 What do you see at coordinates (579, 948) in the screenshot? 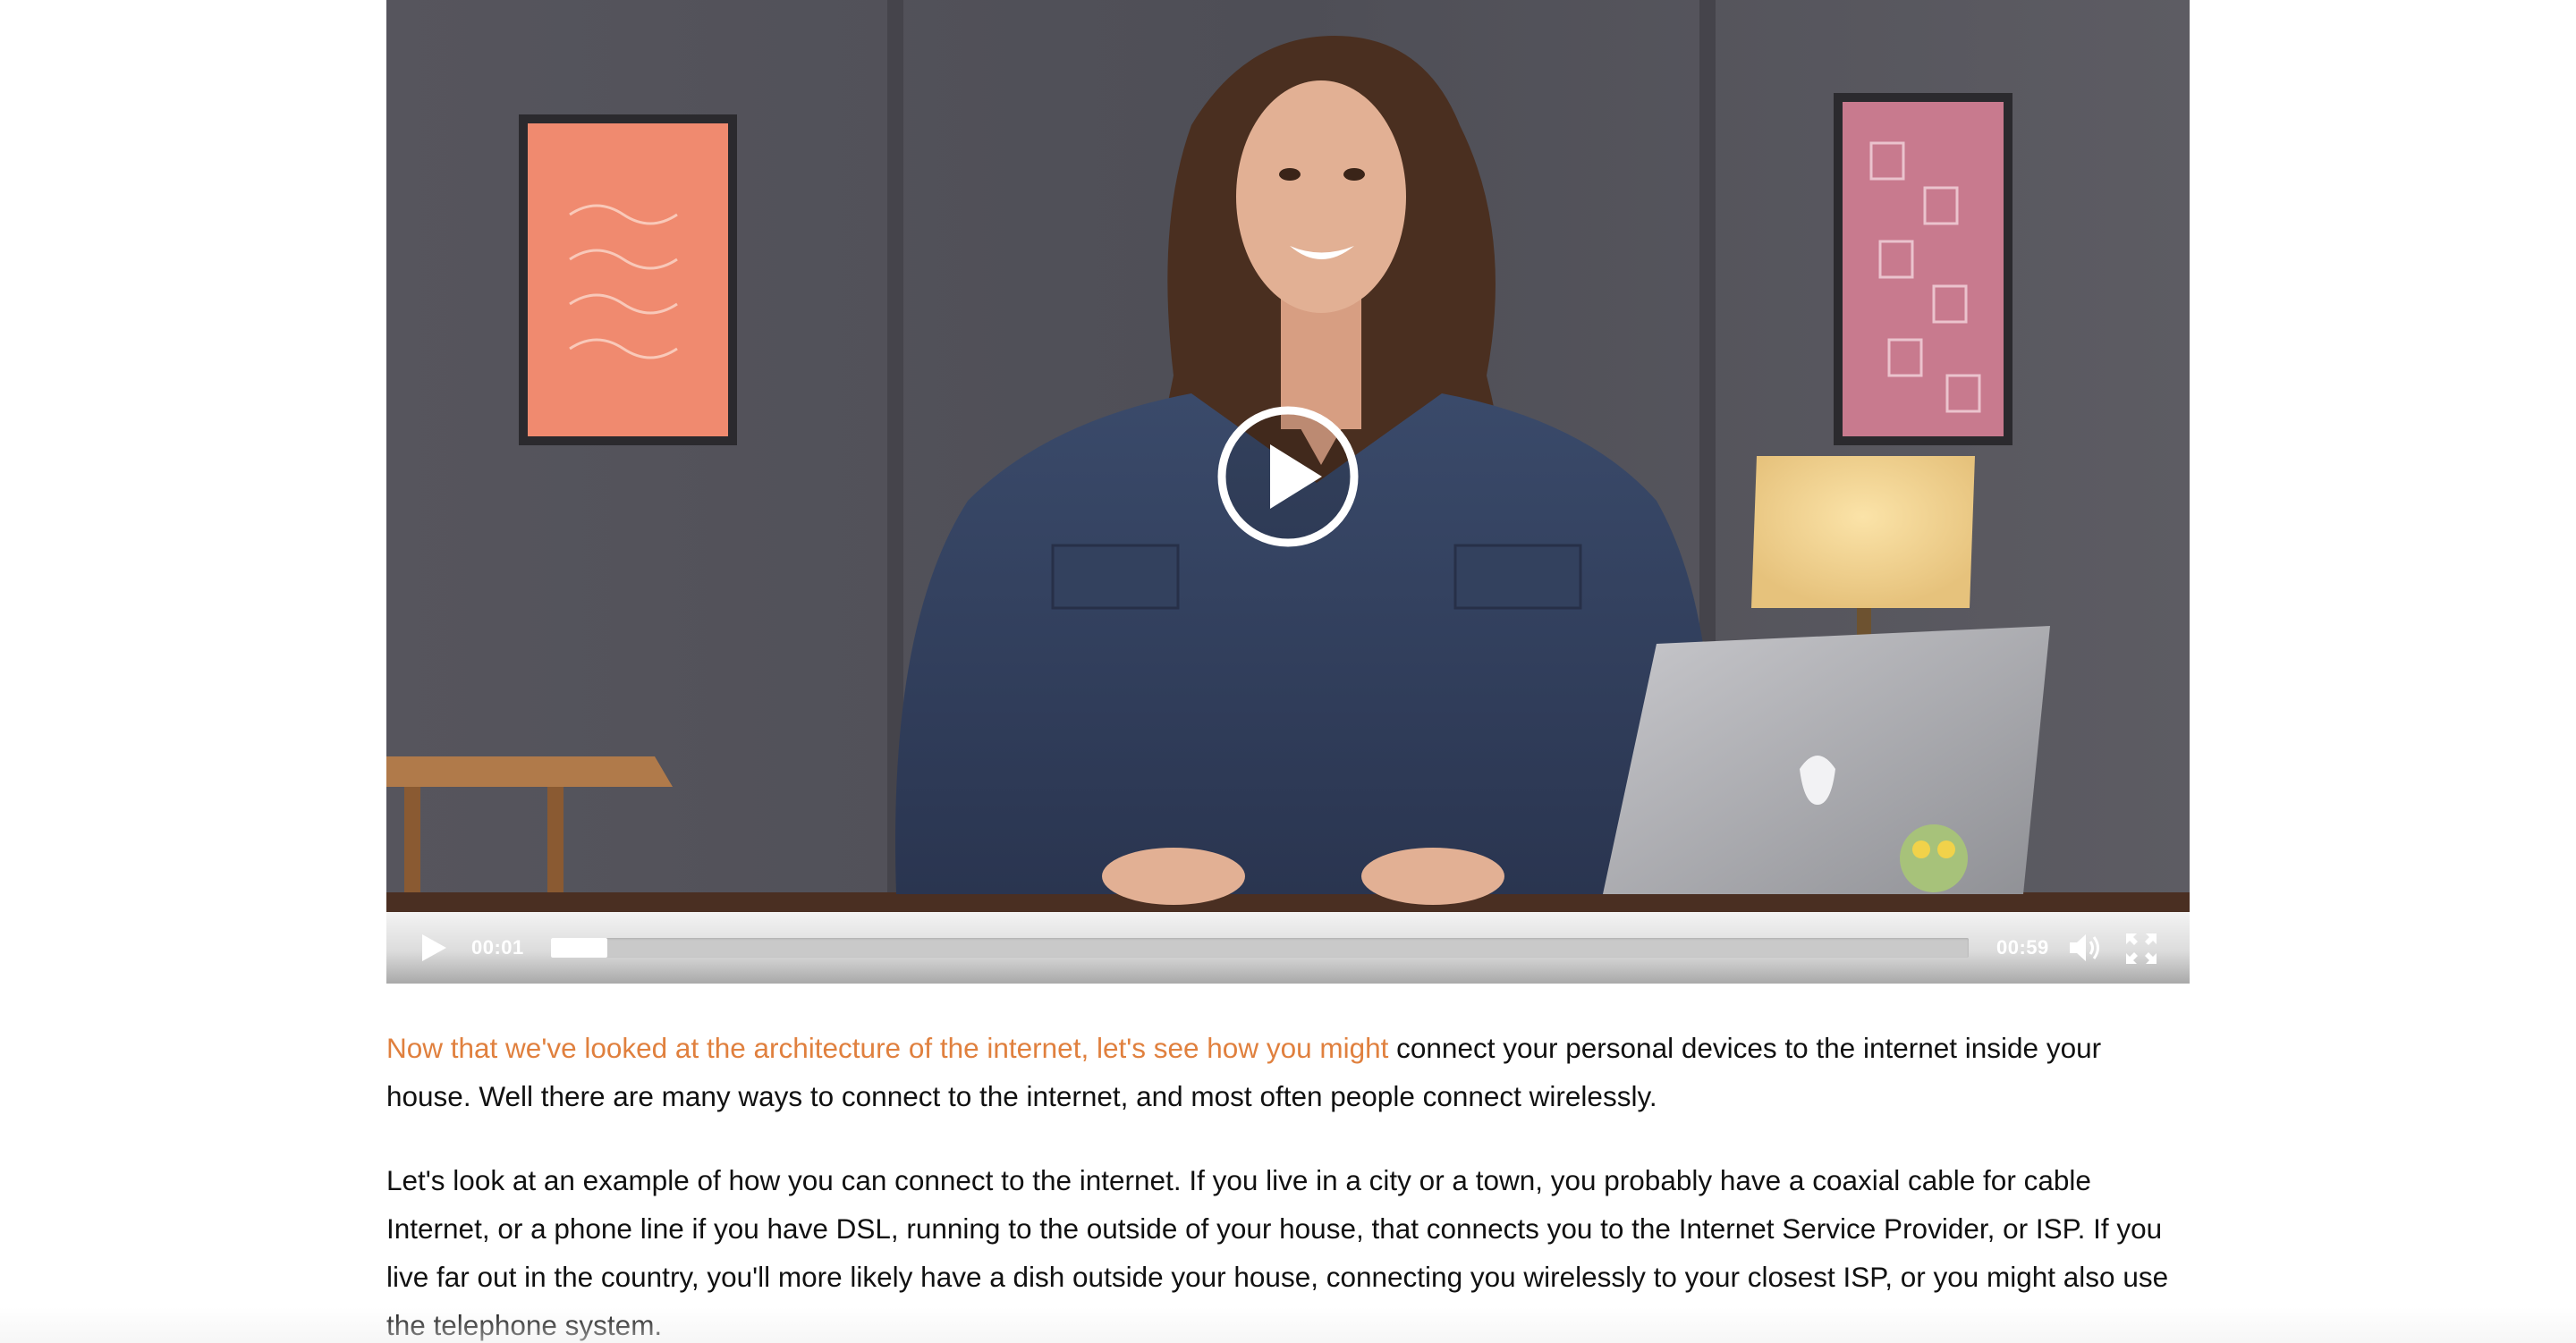
I see `progress-played` at bounding box center [579, 948].